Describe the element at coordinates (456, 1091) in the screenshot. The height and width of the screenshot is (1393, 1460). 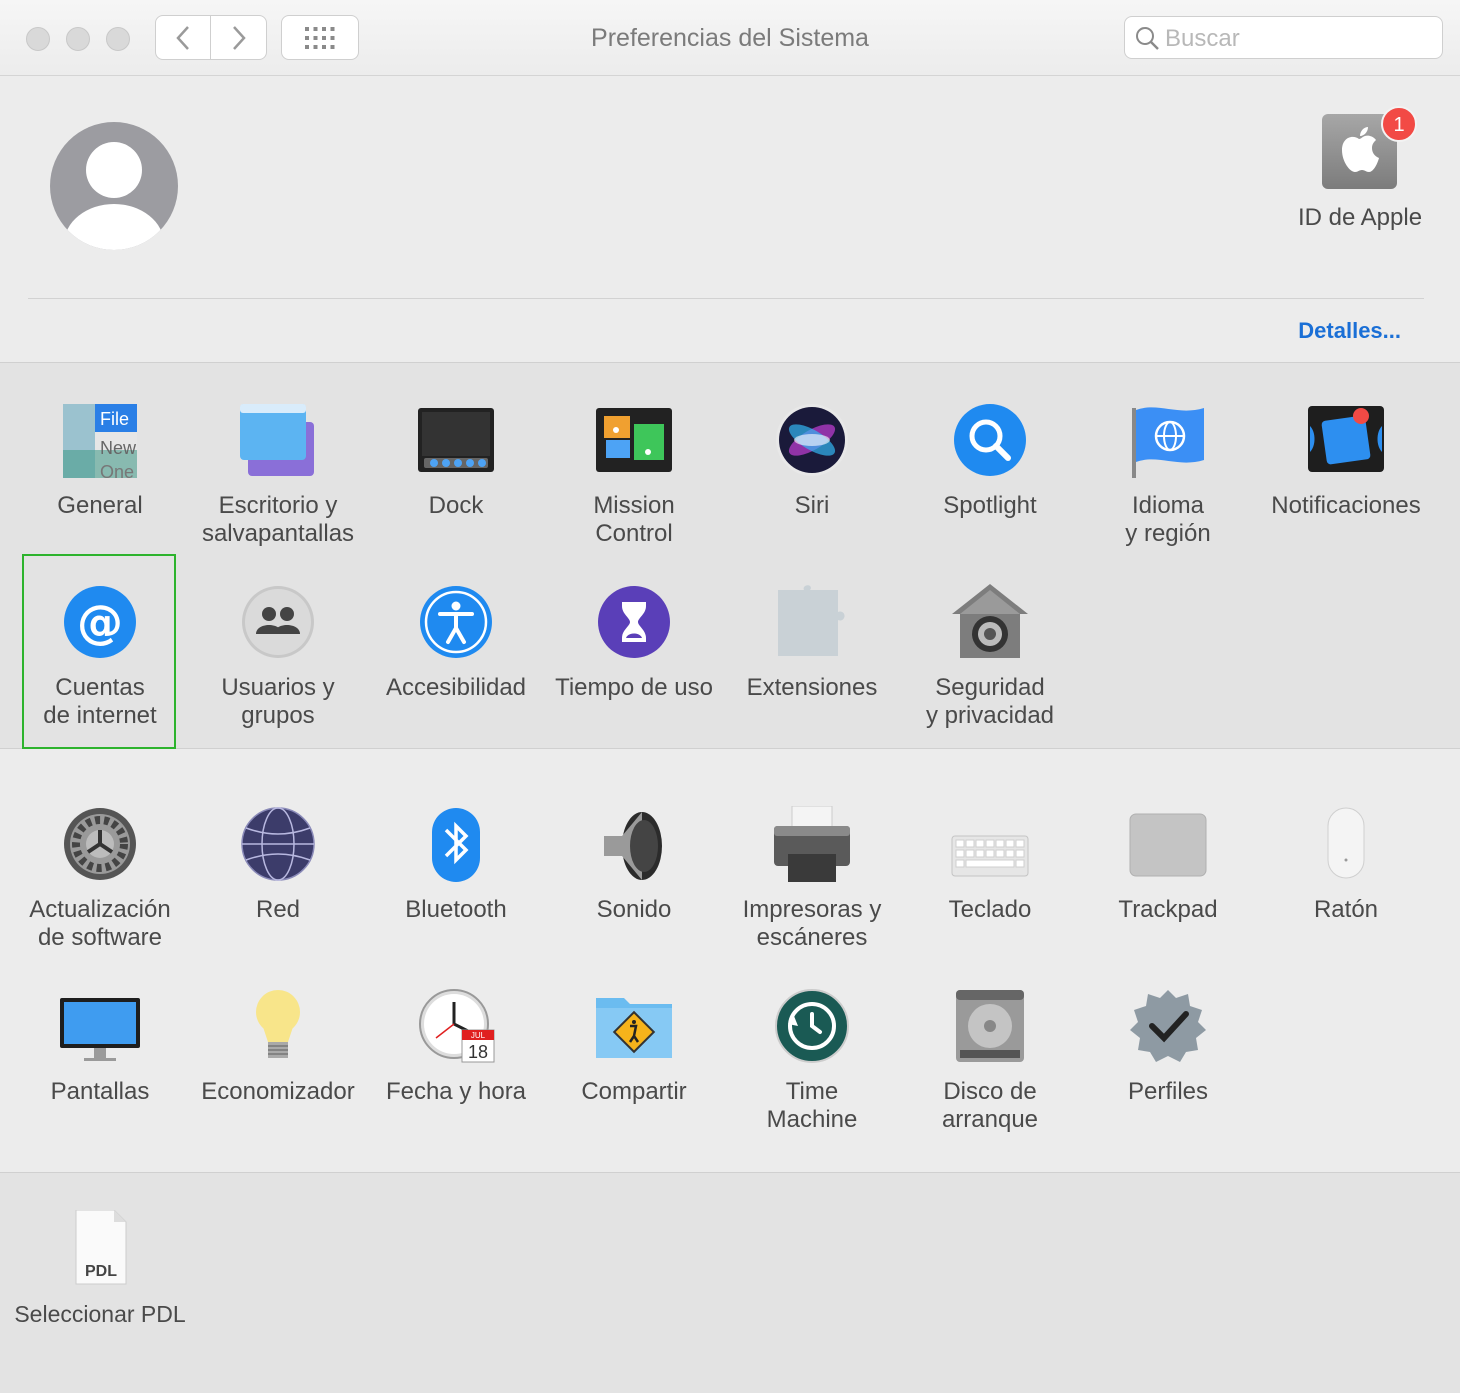
I see `pane-label: Fecha y hora` at that location.